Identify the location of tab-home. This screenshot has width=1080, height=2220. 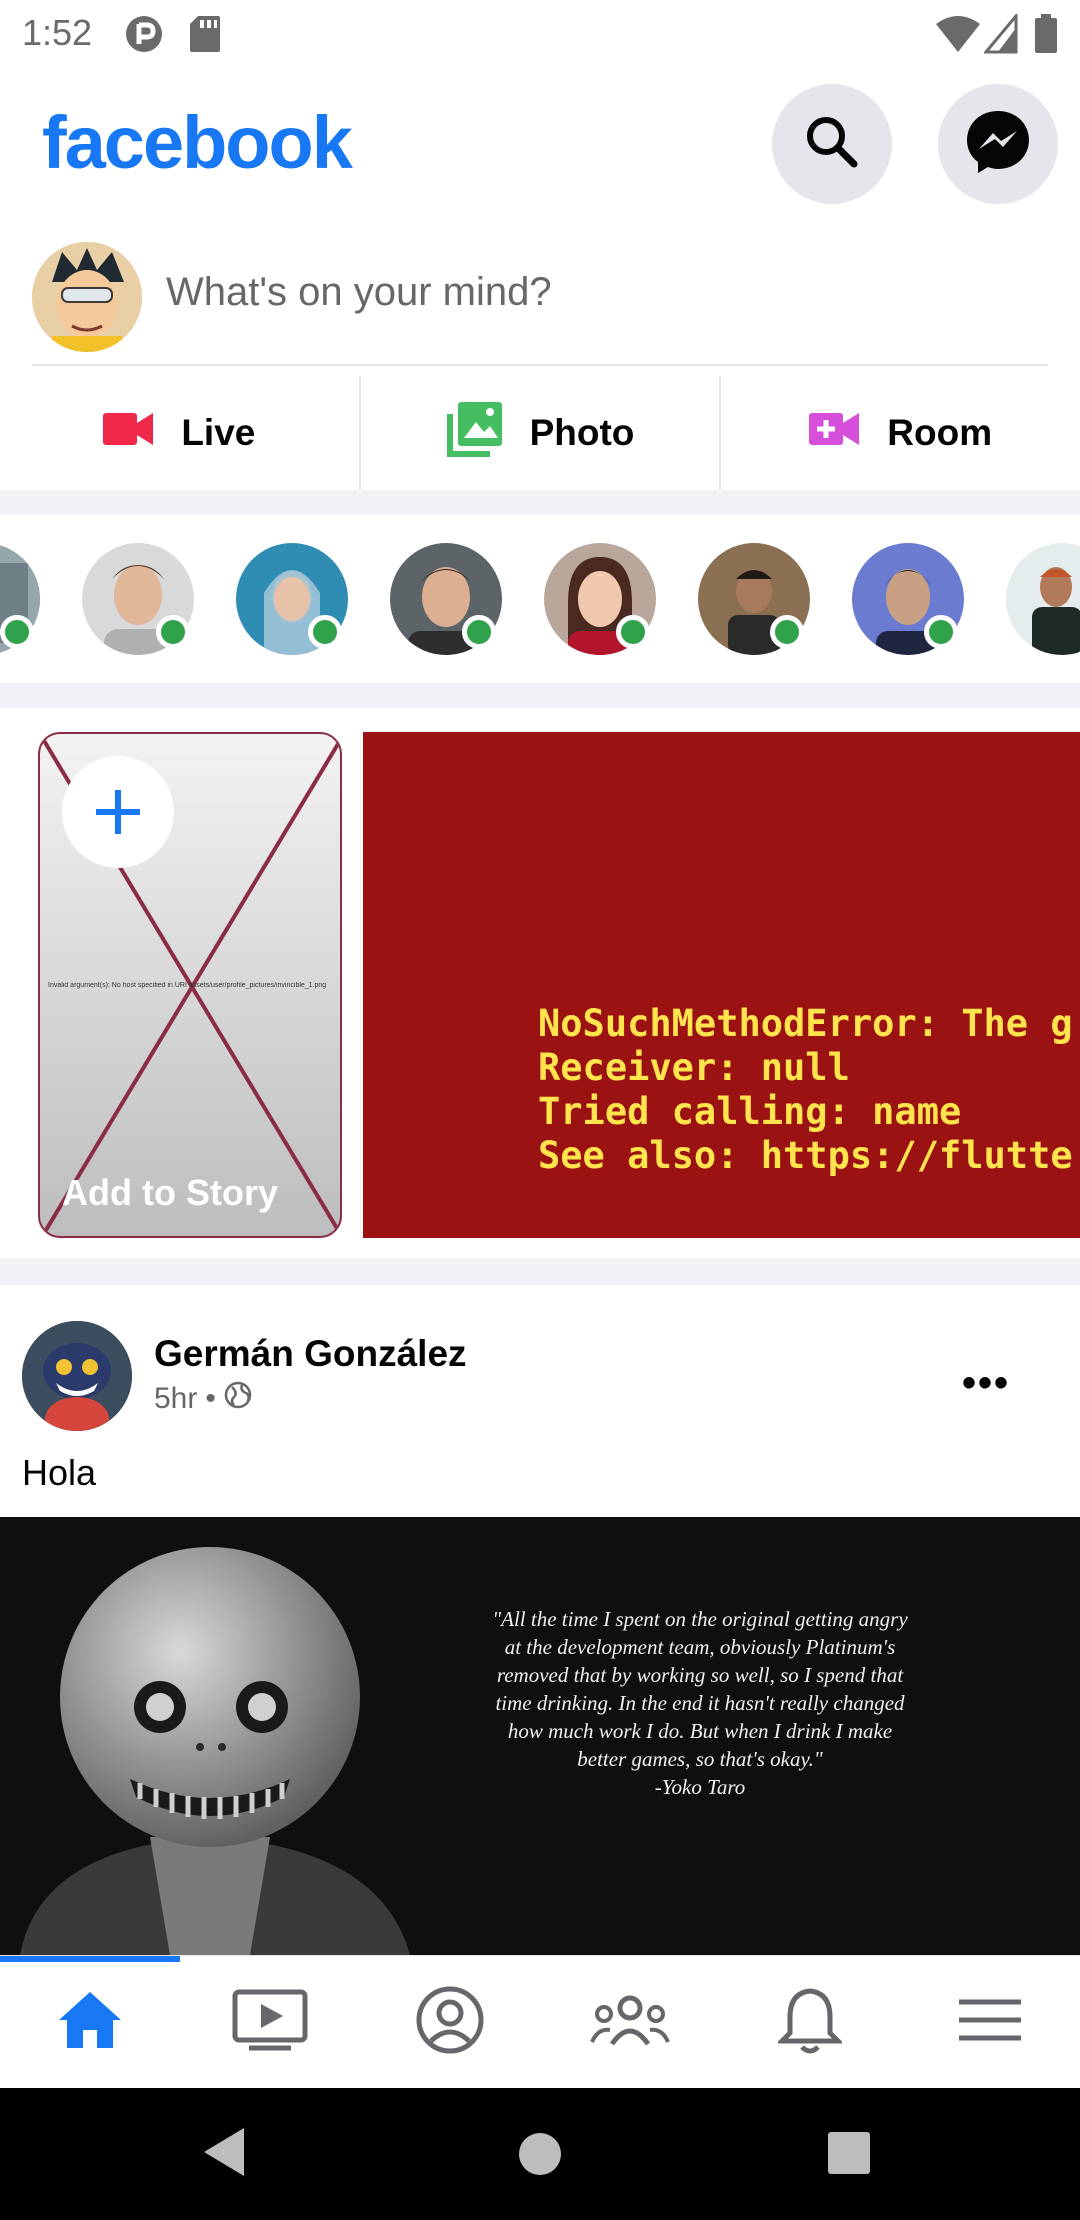
(90, 2022).